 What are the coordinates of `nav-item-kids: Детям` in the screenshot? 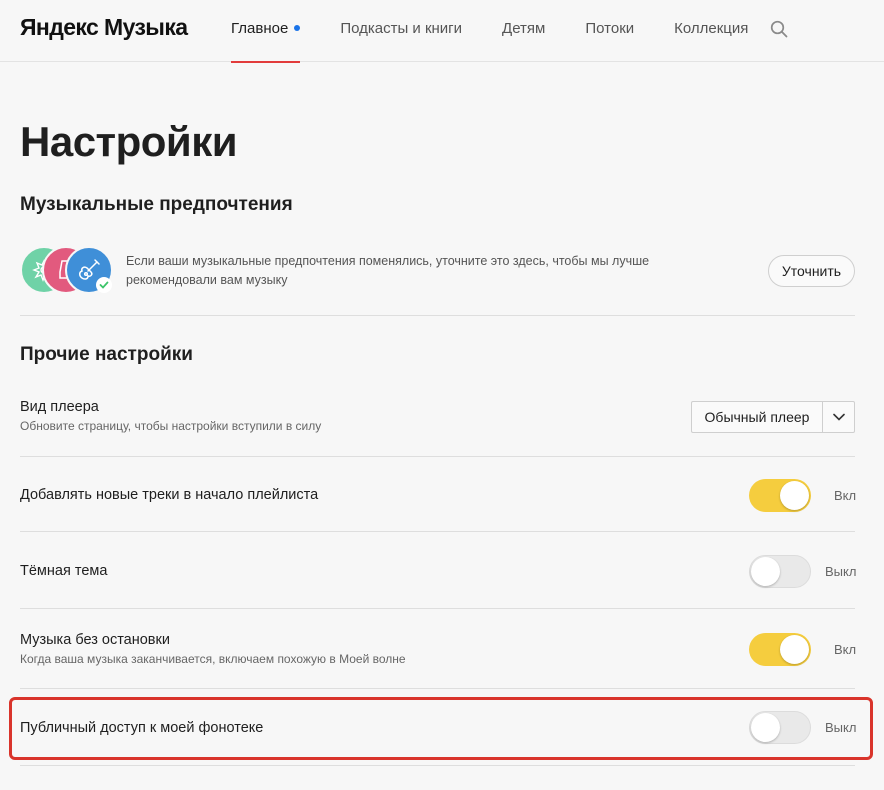 It's located at (523, 31).